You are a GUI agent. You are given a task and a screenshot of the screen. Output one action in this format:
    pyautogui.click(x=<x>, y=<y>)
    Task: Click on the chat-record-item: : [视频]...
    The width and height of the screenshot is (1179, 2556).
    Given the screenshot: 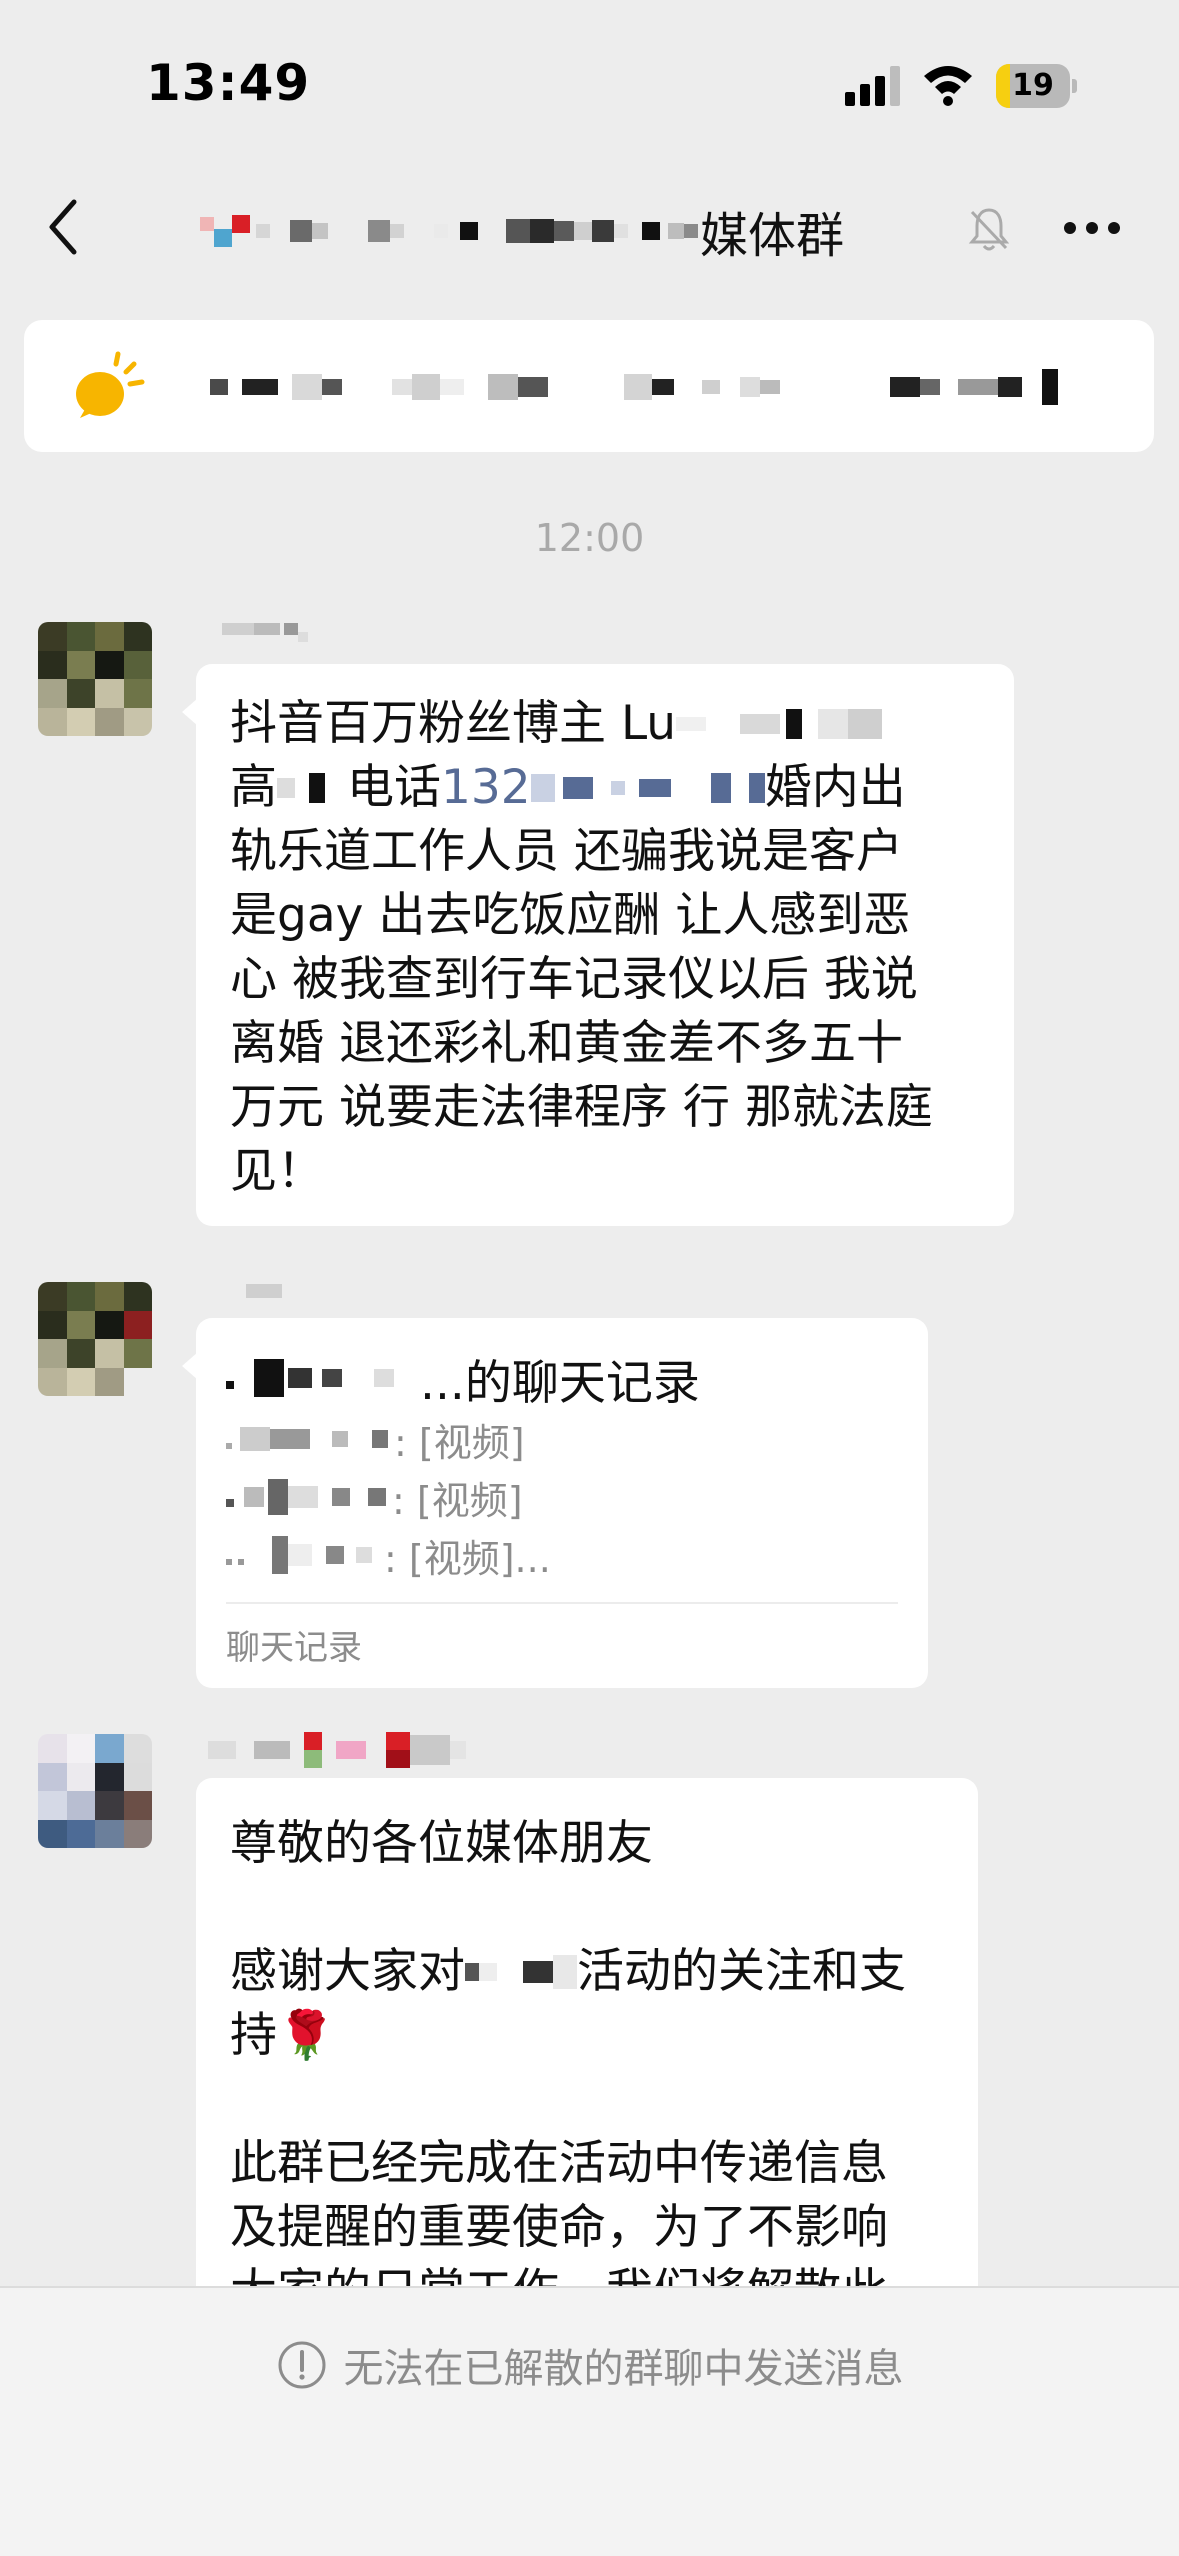 What is the action you would take?
    pyautogui.click(x=562, y=1555)
    